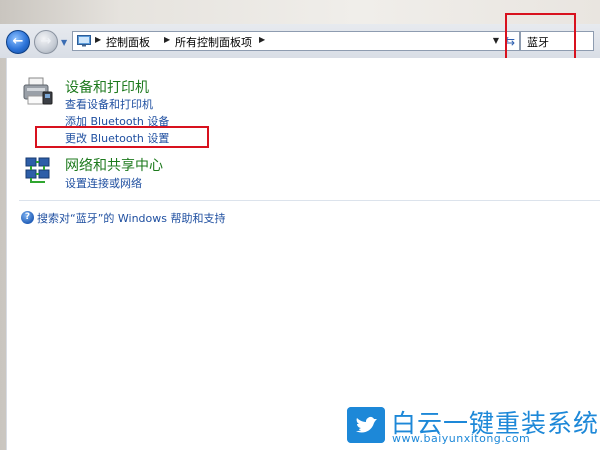  Describe the element at coordinates (131, 218) in the screenshot. I see `windows-help-search-link: 搜索对“蓝牙”的 Windows 帮助和支持` at that location.